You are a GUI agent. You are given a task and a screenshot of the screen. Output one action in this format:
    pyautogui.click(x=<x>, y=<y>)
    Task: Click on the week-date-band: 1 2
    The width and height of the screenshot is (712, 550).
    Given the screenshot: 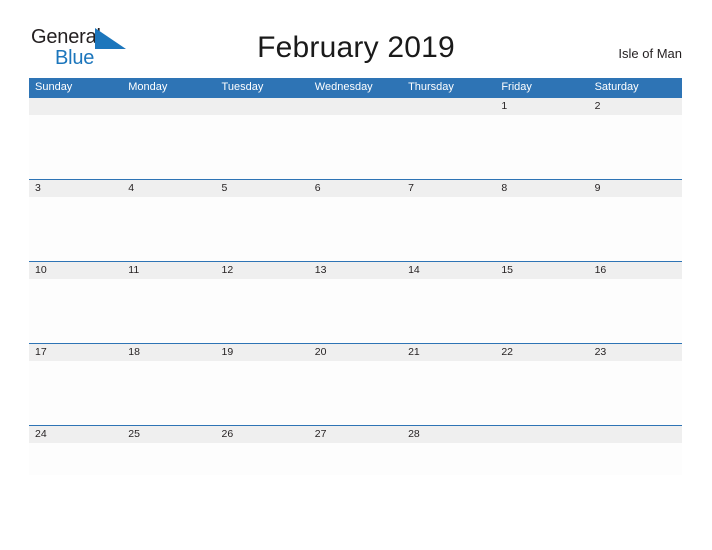 What is the action you would take?
    pyautogui.click(x=355, y=106)
    